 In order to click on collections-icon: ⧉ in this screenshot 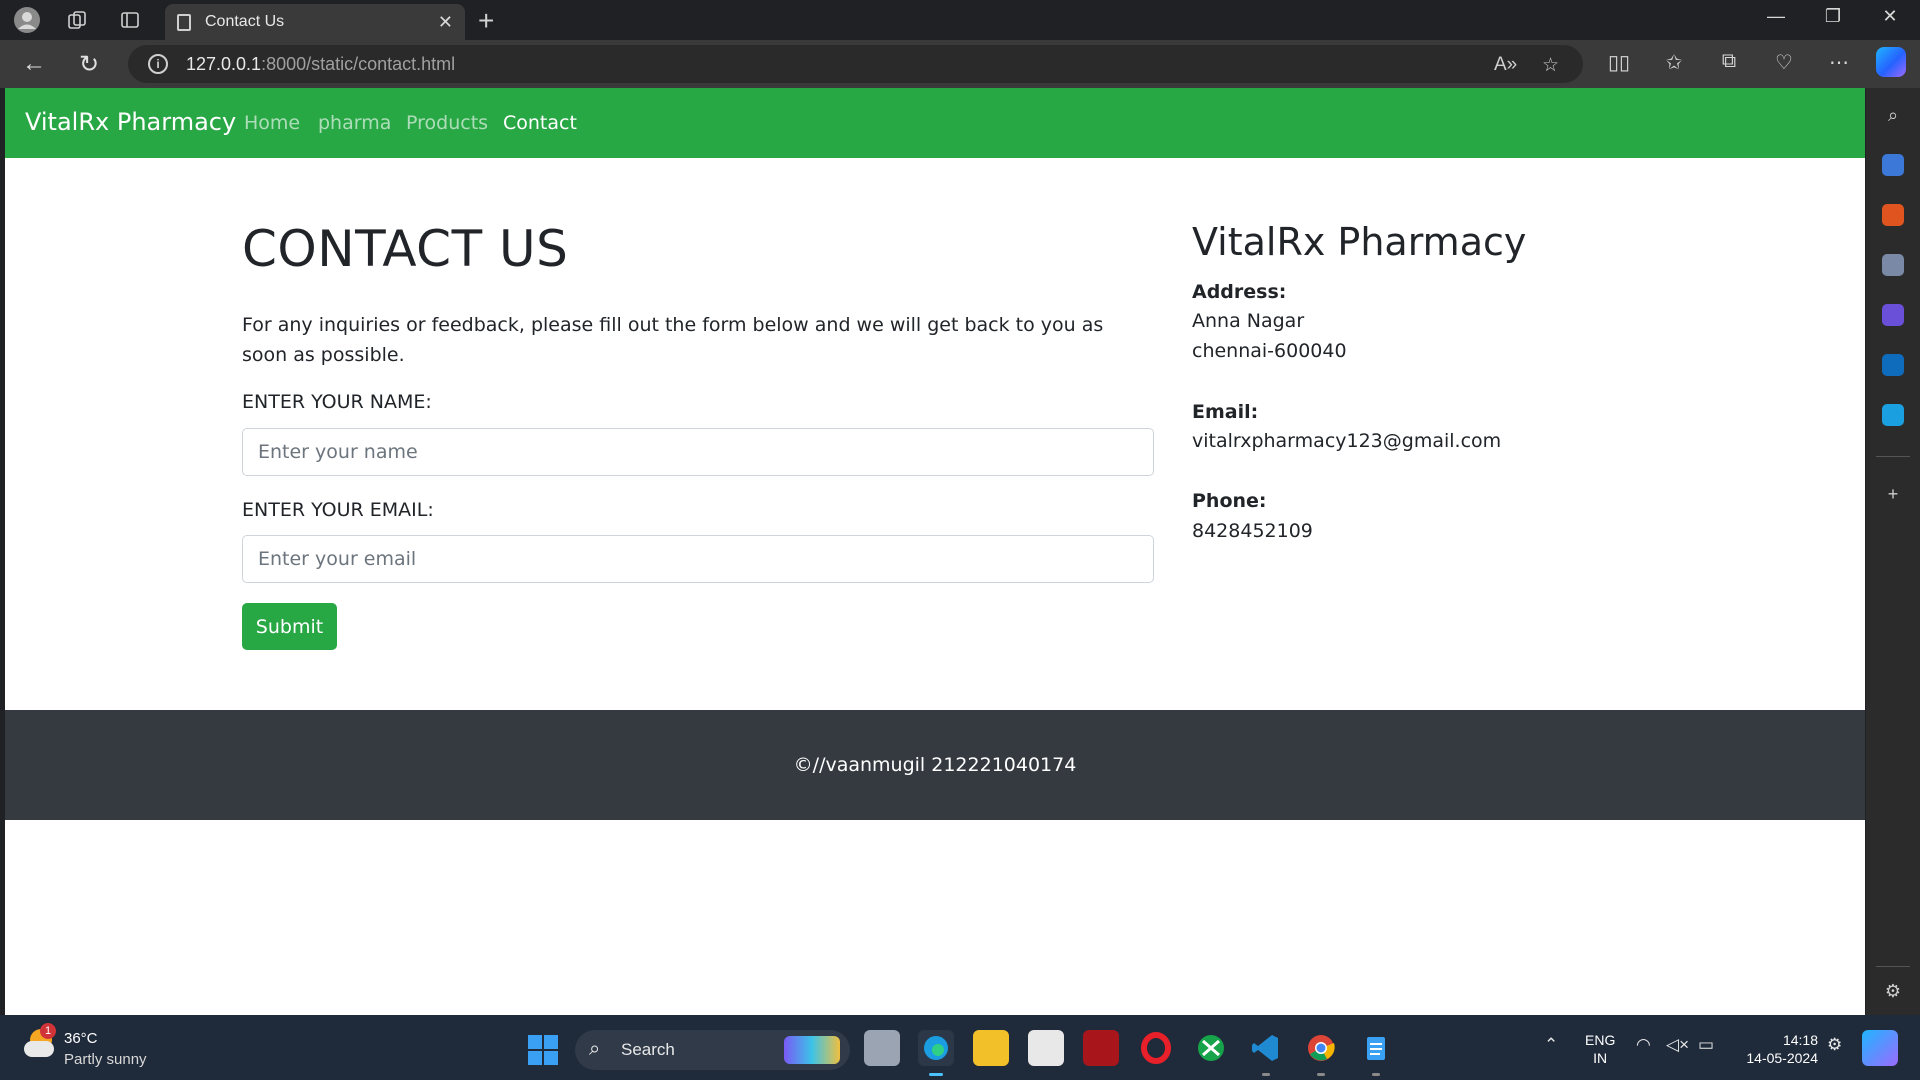, I will do `click(1729, 61)`.